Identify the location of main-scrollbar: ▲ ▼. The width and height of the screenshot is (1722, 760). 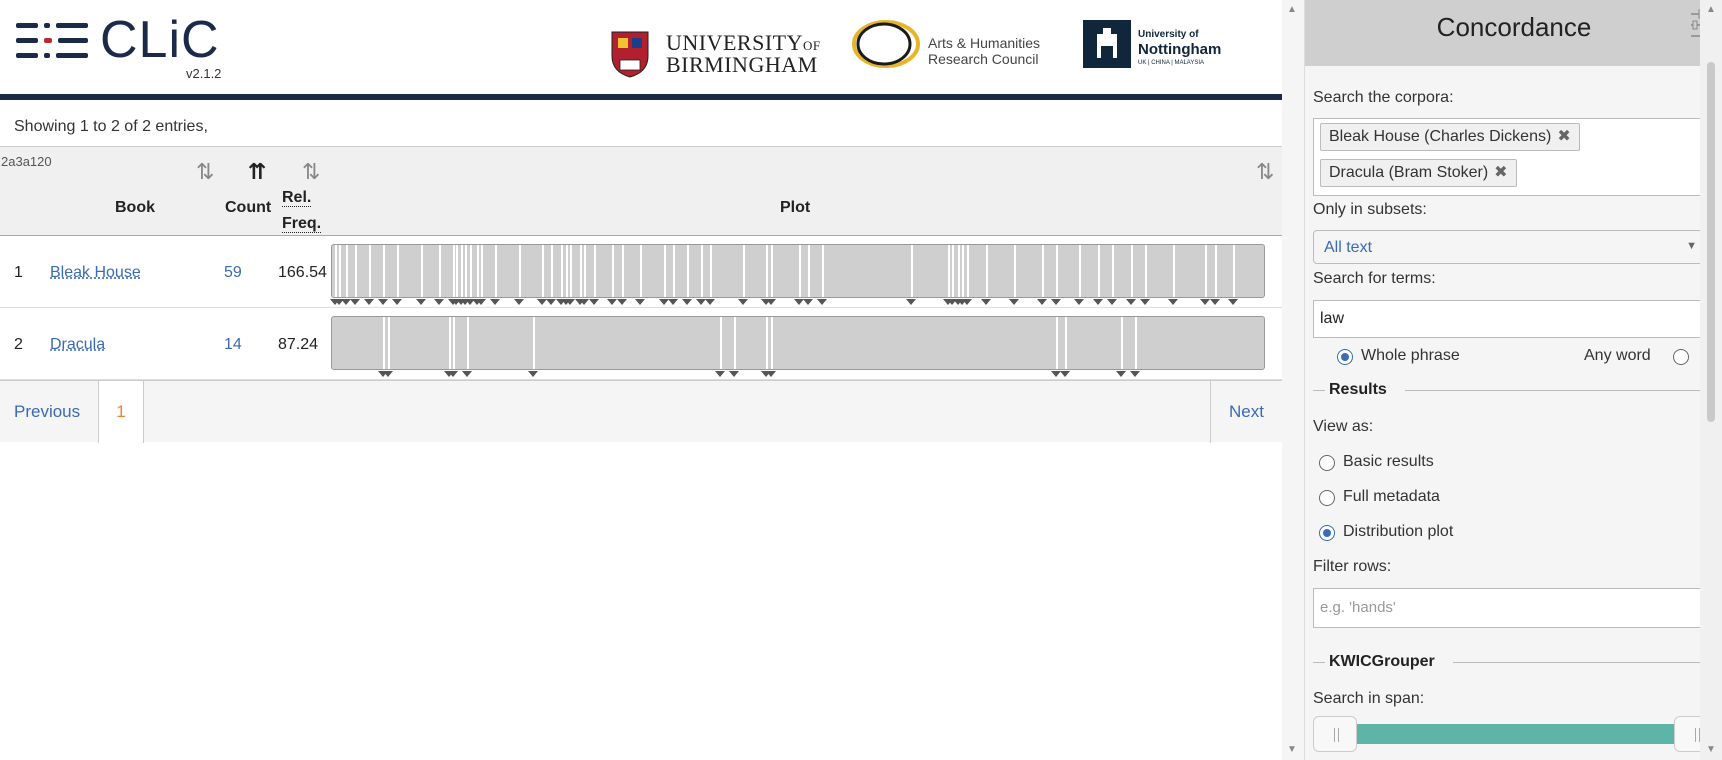
(1293, 380).